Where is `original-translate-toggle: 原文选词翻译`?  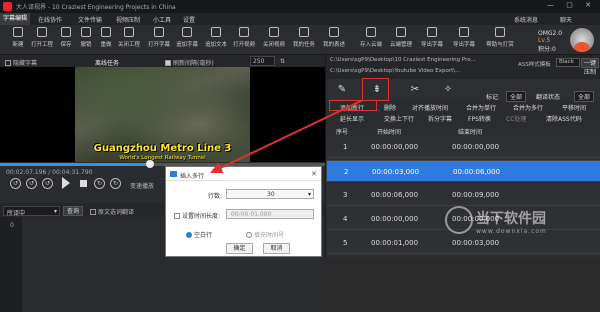 original-translate-toggle: 原文选词翻译 is located at coordinates (112, 211).